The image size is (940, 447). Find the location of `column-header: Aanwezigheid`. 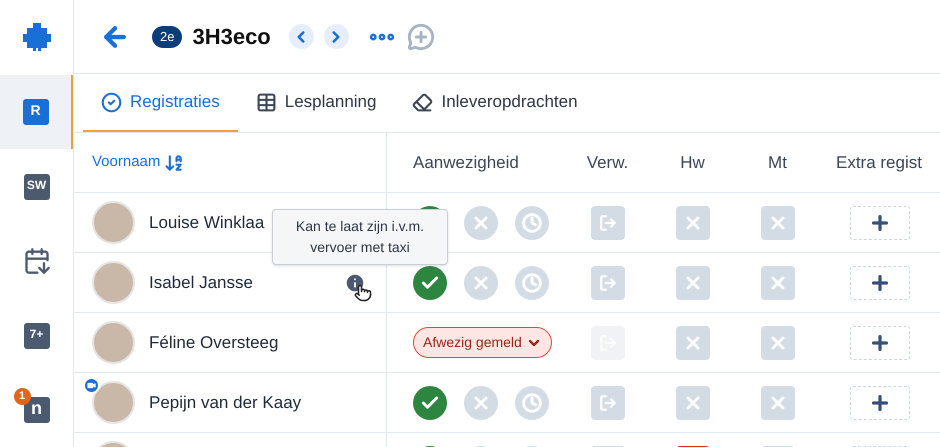

column-header: Aanwezigheid is located at coordinates (466, 163).